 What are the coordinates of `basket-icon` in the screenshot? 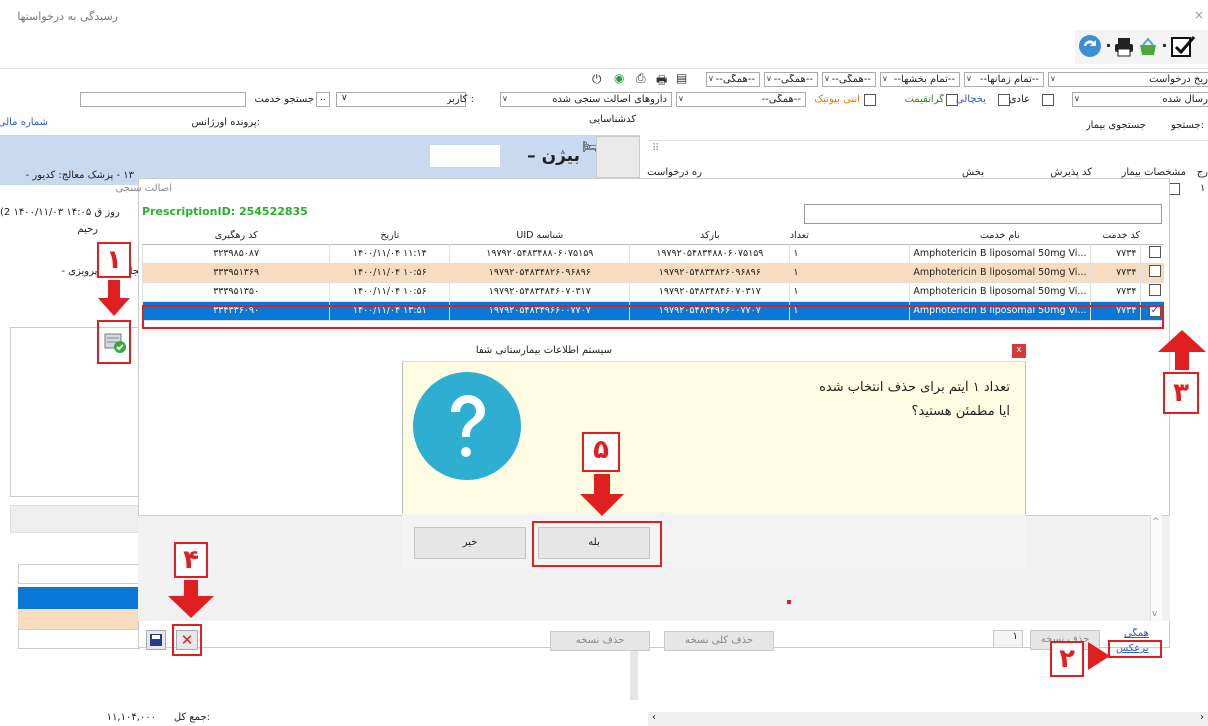 It's located at (1148, 47).